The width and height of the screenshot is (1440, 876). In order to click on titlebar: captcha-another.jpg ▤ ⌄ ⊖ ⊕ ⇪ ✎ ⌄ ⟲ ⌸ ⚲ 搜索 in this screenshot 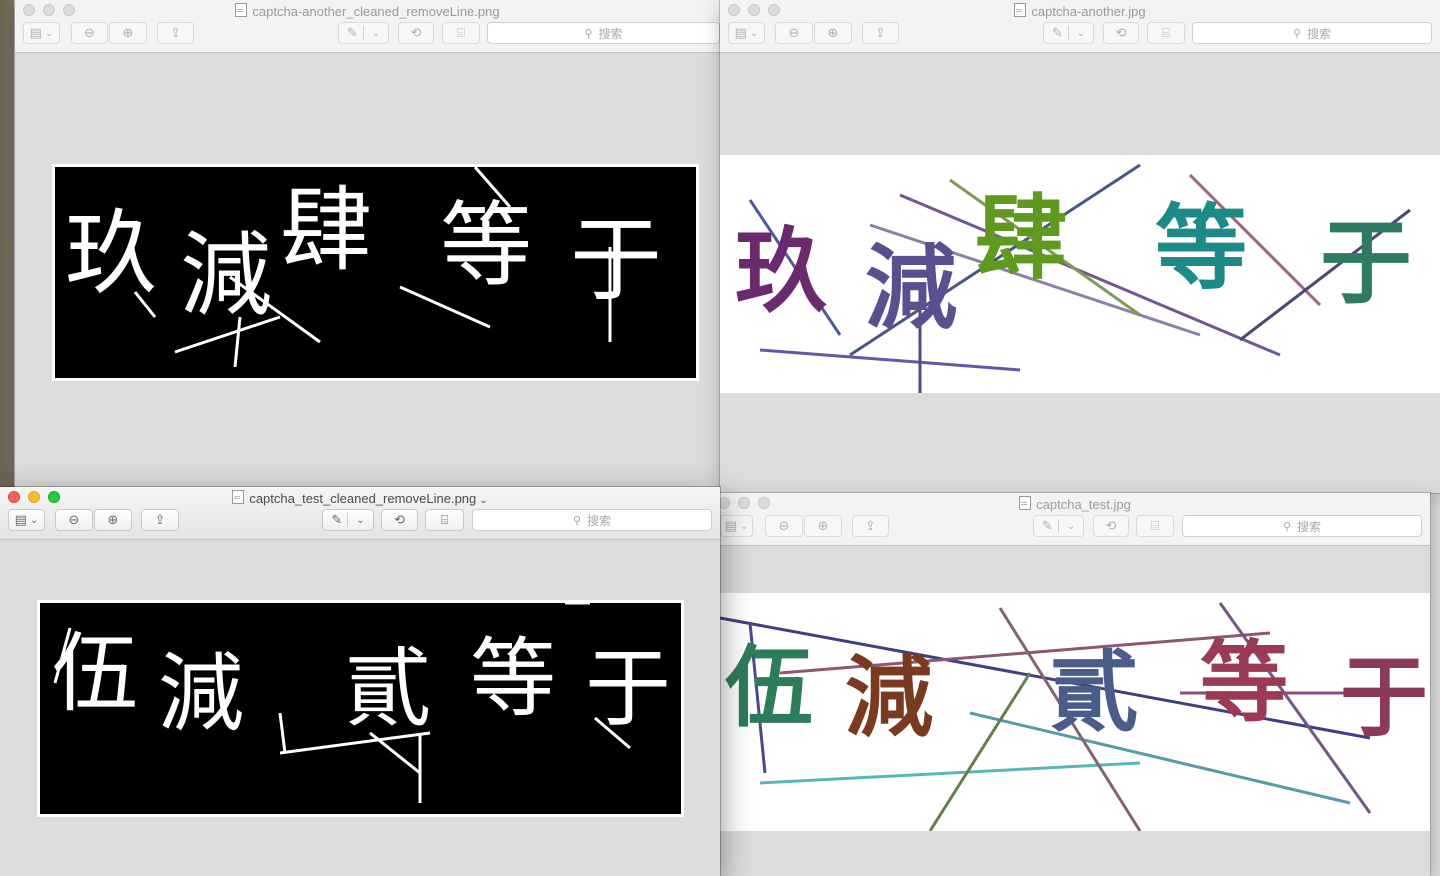, I will do `click(1080, 26)`.